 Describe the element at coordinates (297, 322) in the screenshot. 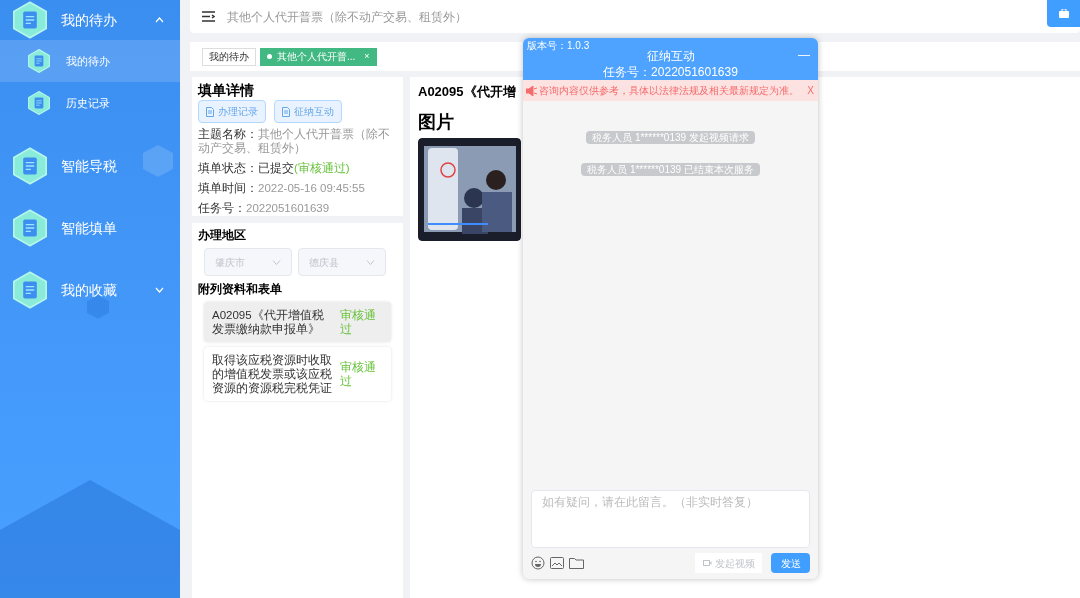

I see `attachment-item: A02095《代开增值税发票缴纳款申报单》 审核通过` at that location.